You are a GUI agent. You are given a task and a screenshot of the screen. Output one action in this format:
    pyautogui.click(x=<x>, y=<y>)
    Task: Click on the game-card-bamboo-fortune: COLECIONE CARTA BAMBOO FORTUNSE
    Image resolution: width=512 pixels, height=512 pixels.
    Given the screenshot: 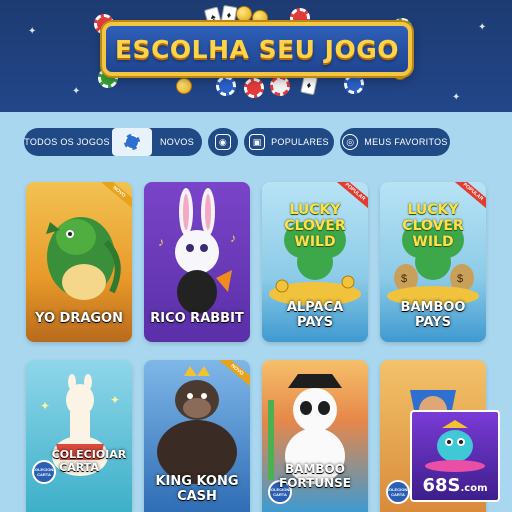 What is the action you would take?
    pyautogui.click(x=315, y=436)
    